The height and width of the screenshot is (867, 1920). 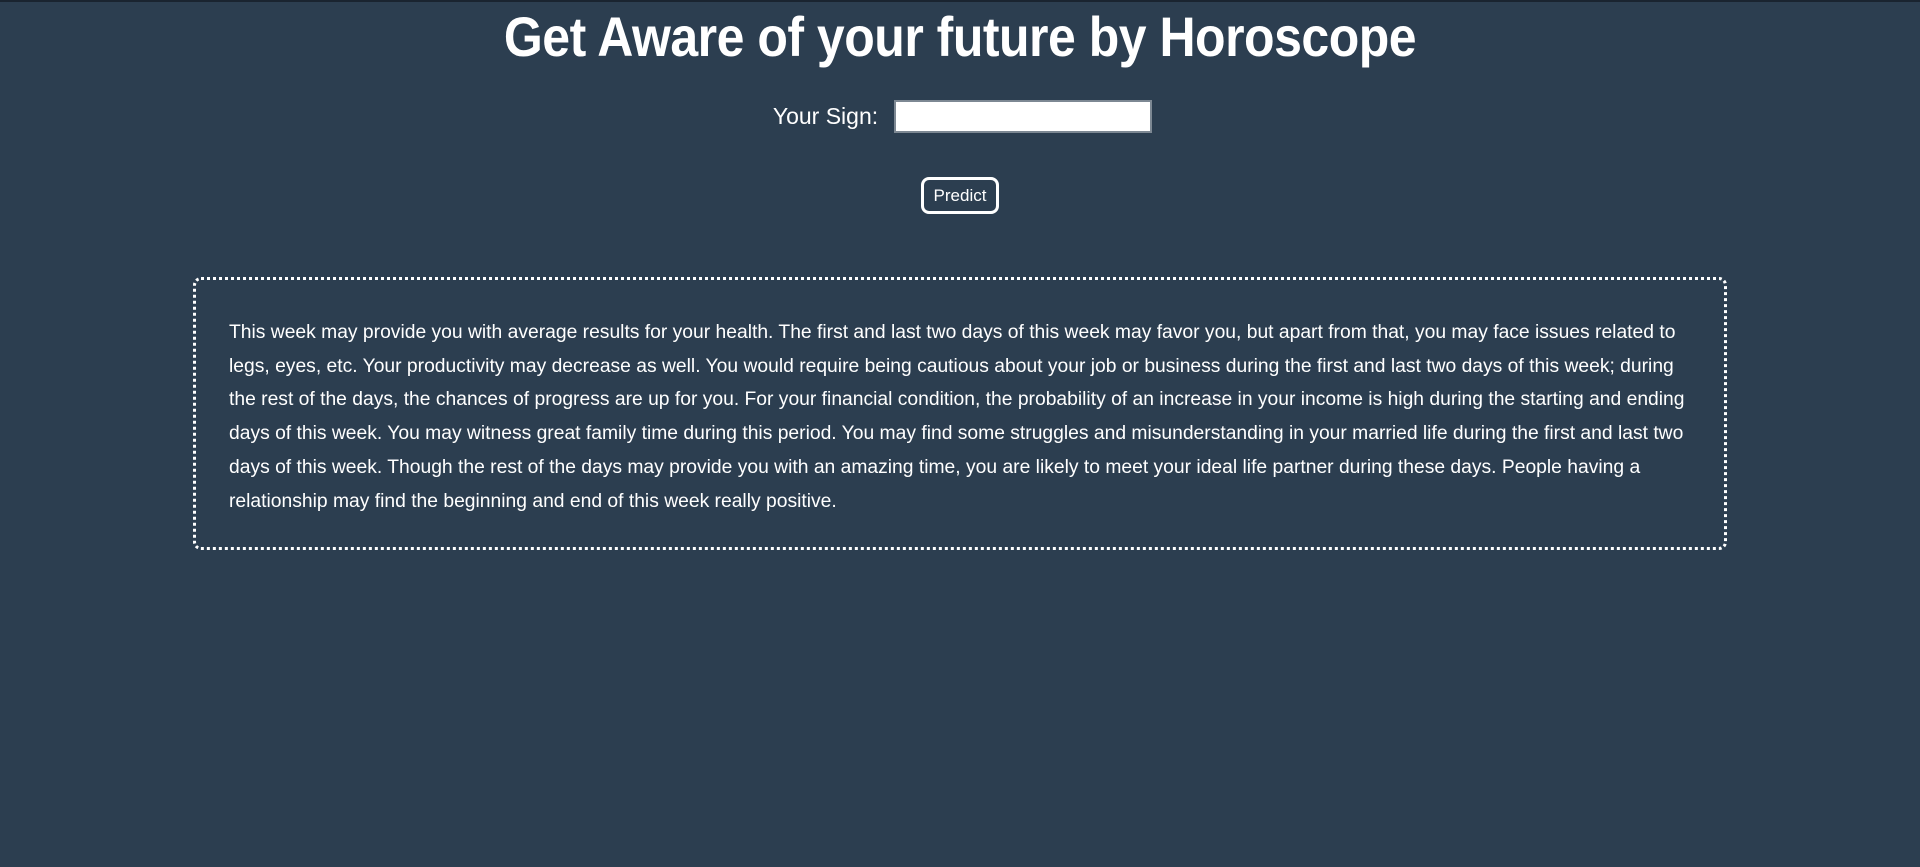 What do you see at coordinates (1023, 116) in the screenshot?
I see `sign-input` at bounding box center [1023, 116].